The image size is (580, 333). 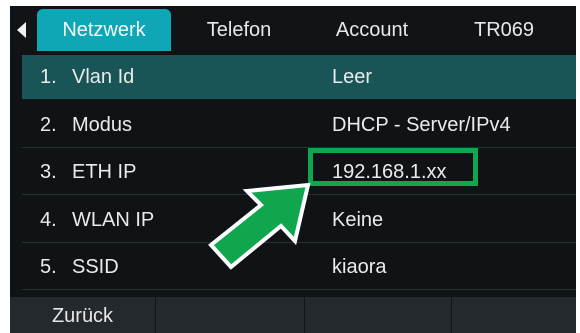 I want to click on tab-bar: Netzwerk Telefon Account TR069, so click(x=293, y=29).